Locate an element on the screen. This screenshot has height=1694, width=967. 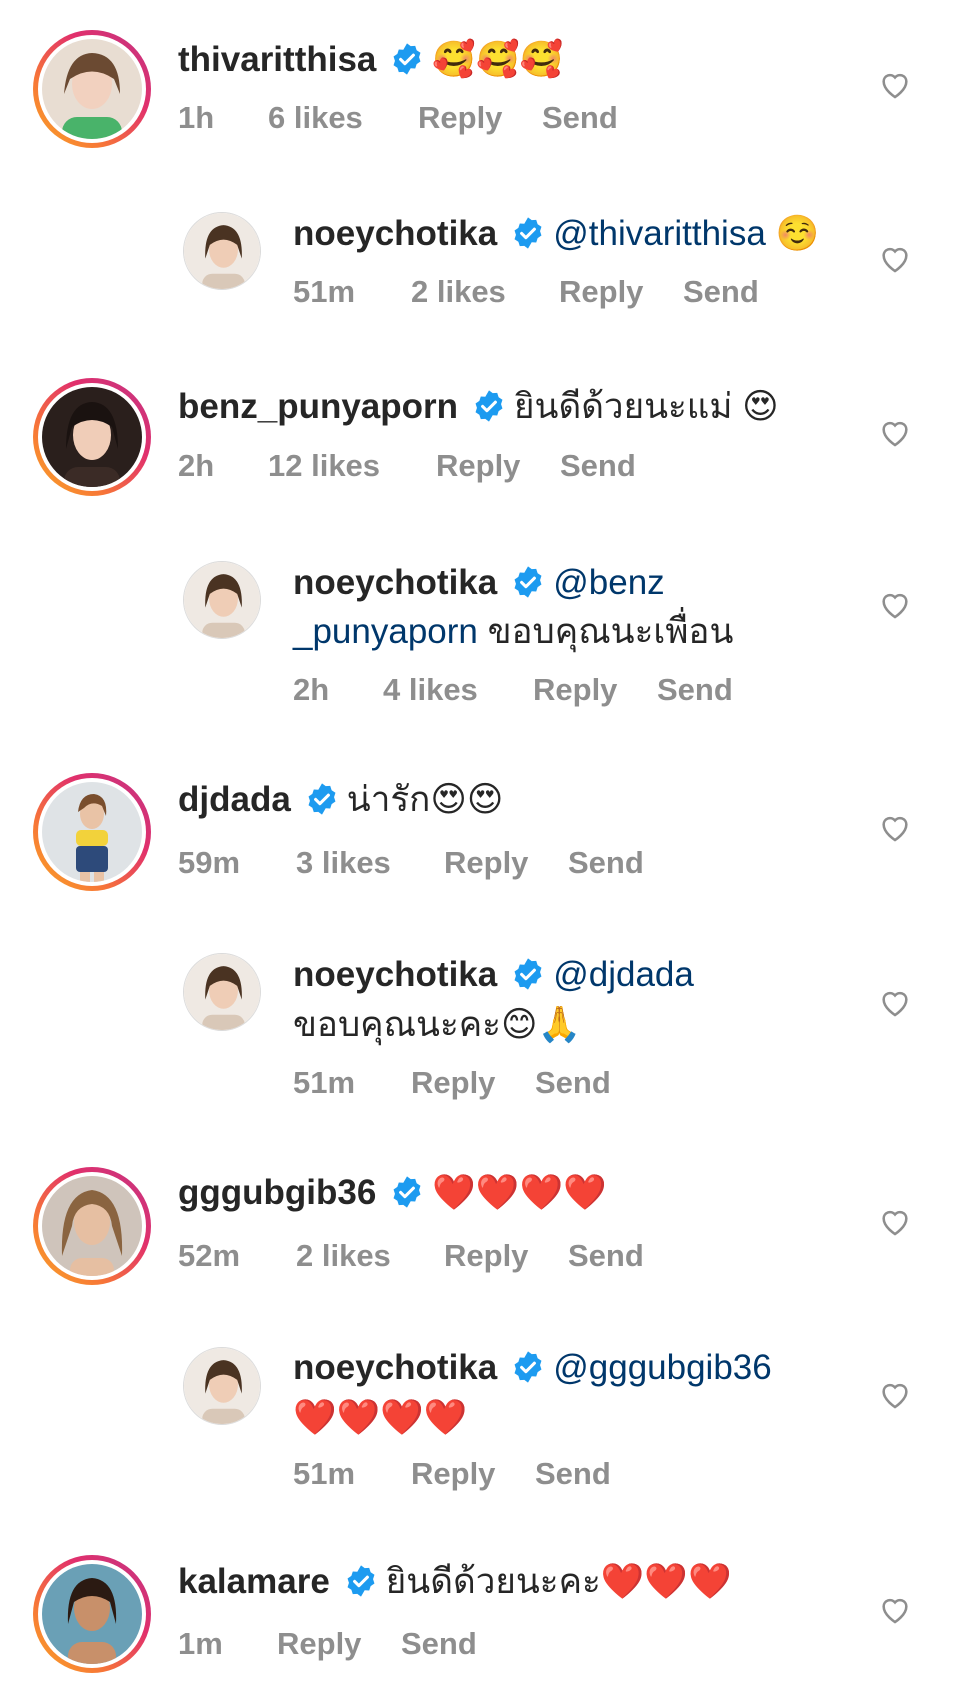
comment-text: น่ารัก is located at coordinates (388, 799).